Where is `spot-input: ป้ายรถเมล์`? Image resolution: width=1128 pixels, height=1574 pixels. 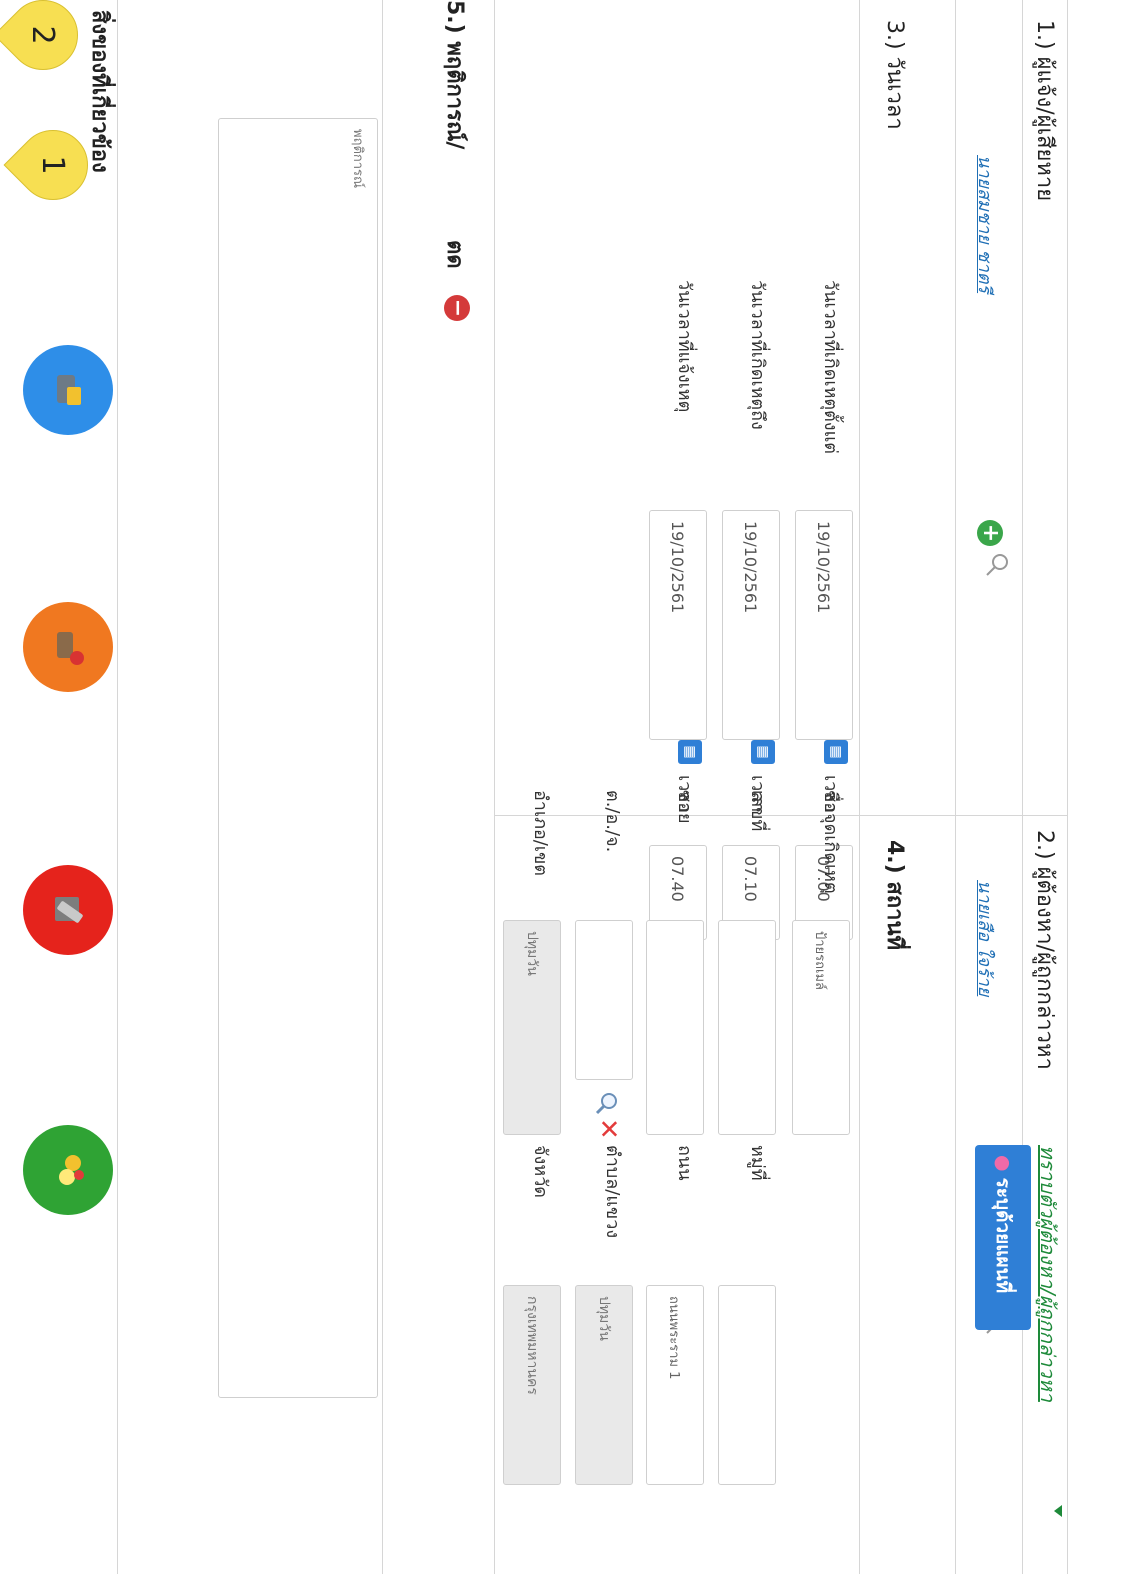 spot-input: ป้ายรถเมล์ is located at coordinates (821, 1027).